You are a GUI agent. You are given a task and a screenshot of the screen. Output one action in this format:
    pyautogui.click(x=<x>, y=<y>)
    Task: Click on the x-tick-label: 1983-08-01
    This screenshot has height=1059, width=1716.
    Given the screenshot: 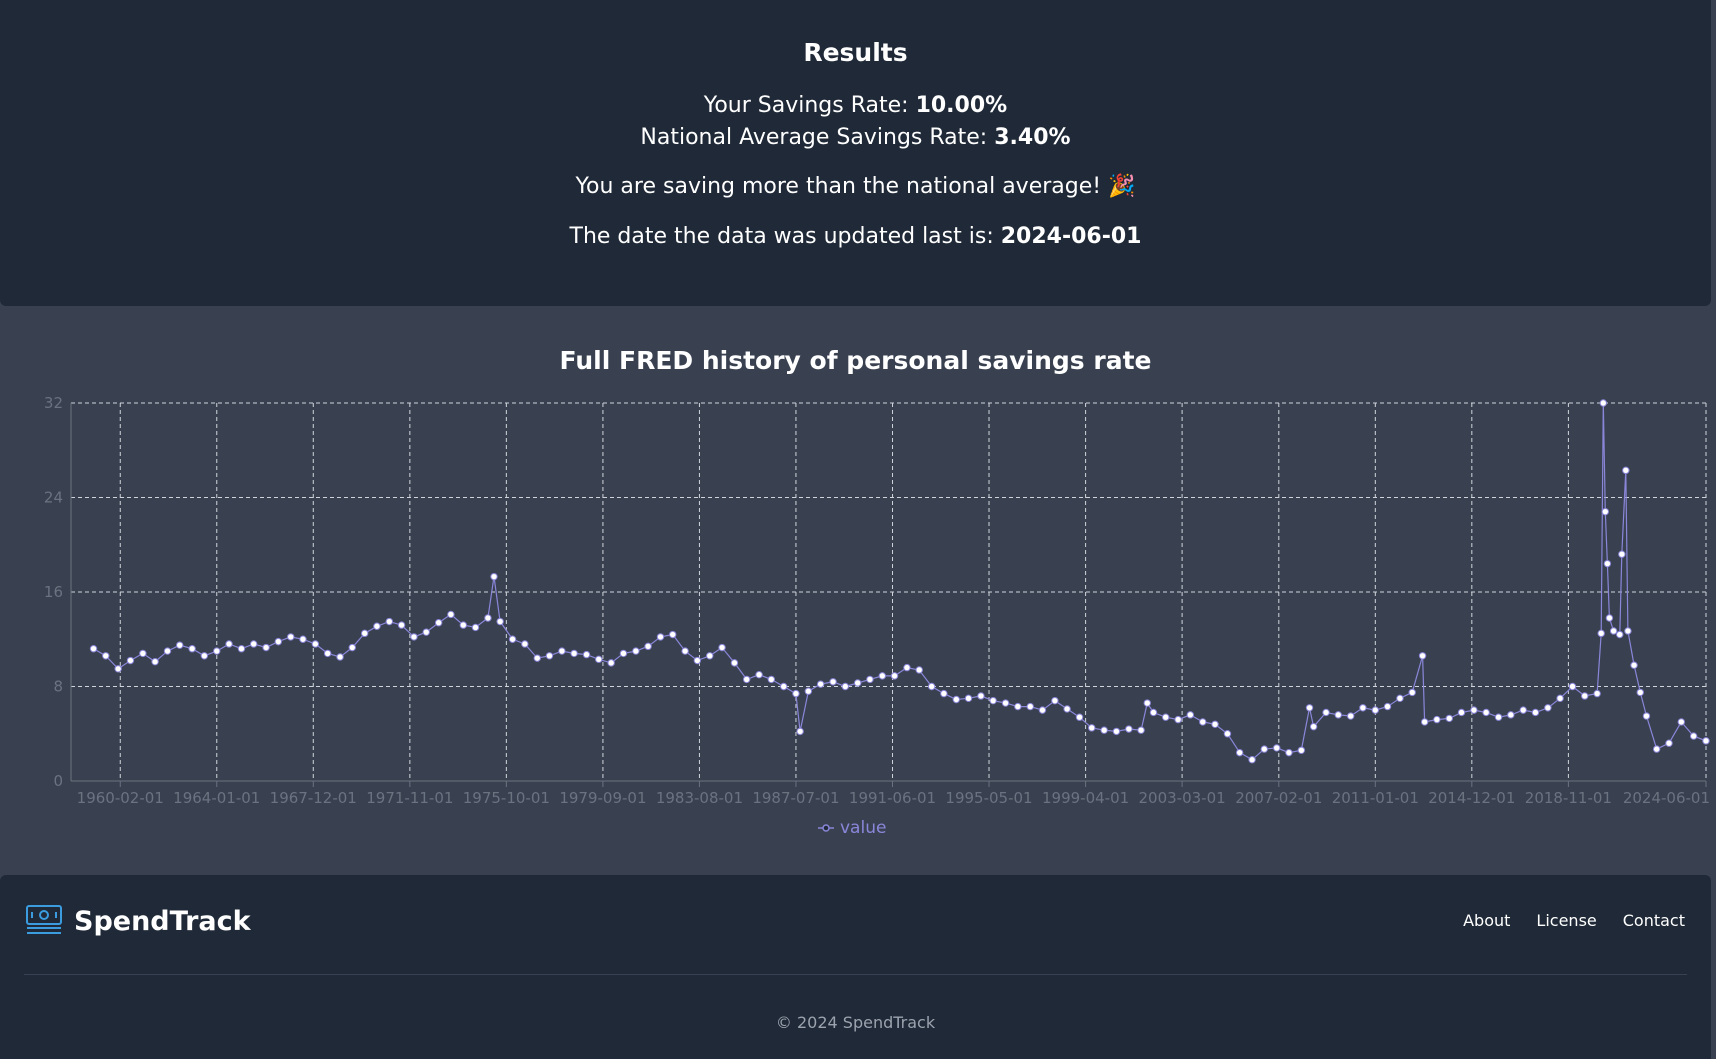 What is the action you would take?
    pyautogui.click(x=699, y=798)
    